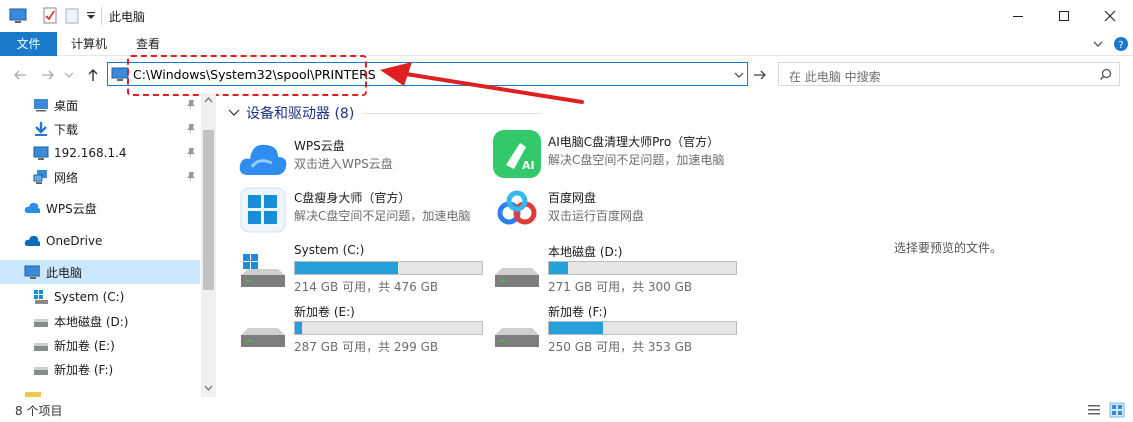  What do you see at coordinates (263, 210) in the screenshot?
I see `windows-app-icon` at bounding box center [263, 210].